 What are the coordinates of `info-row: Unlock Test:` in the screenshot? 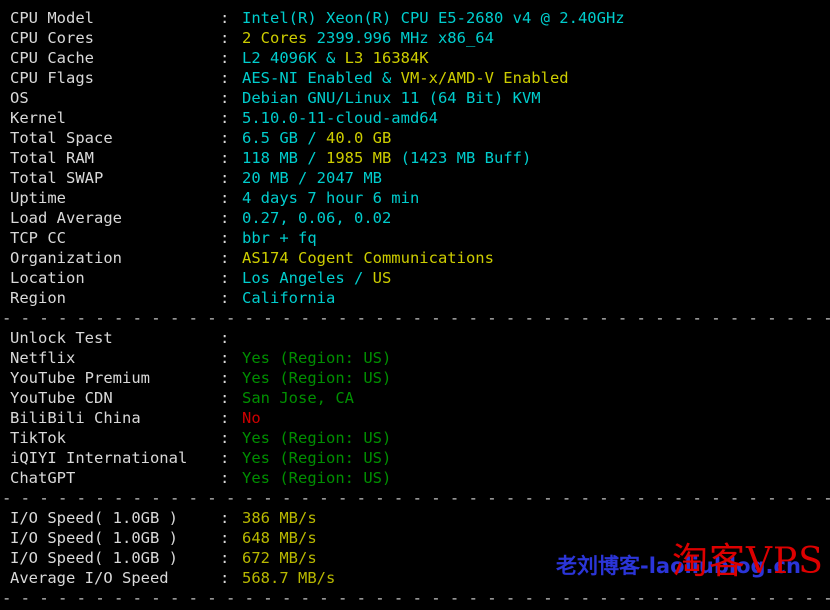 It's located at (415, 338).